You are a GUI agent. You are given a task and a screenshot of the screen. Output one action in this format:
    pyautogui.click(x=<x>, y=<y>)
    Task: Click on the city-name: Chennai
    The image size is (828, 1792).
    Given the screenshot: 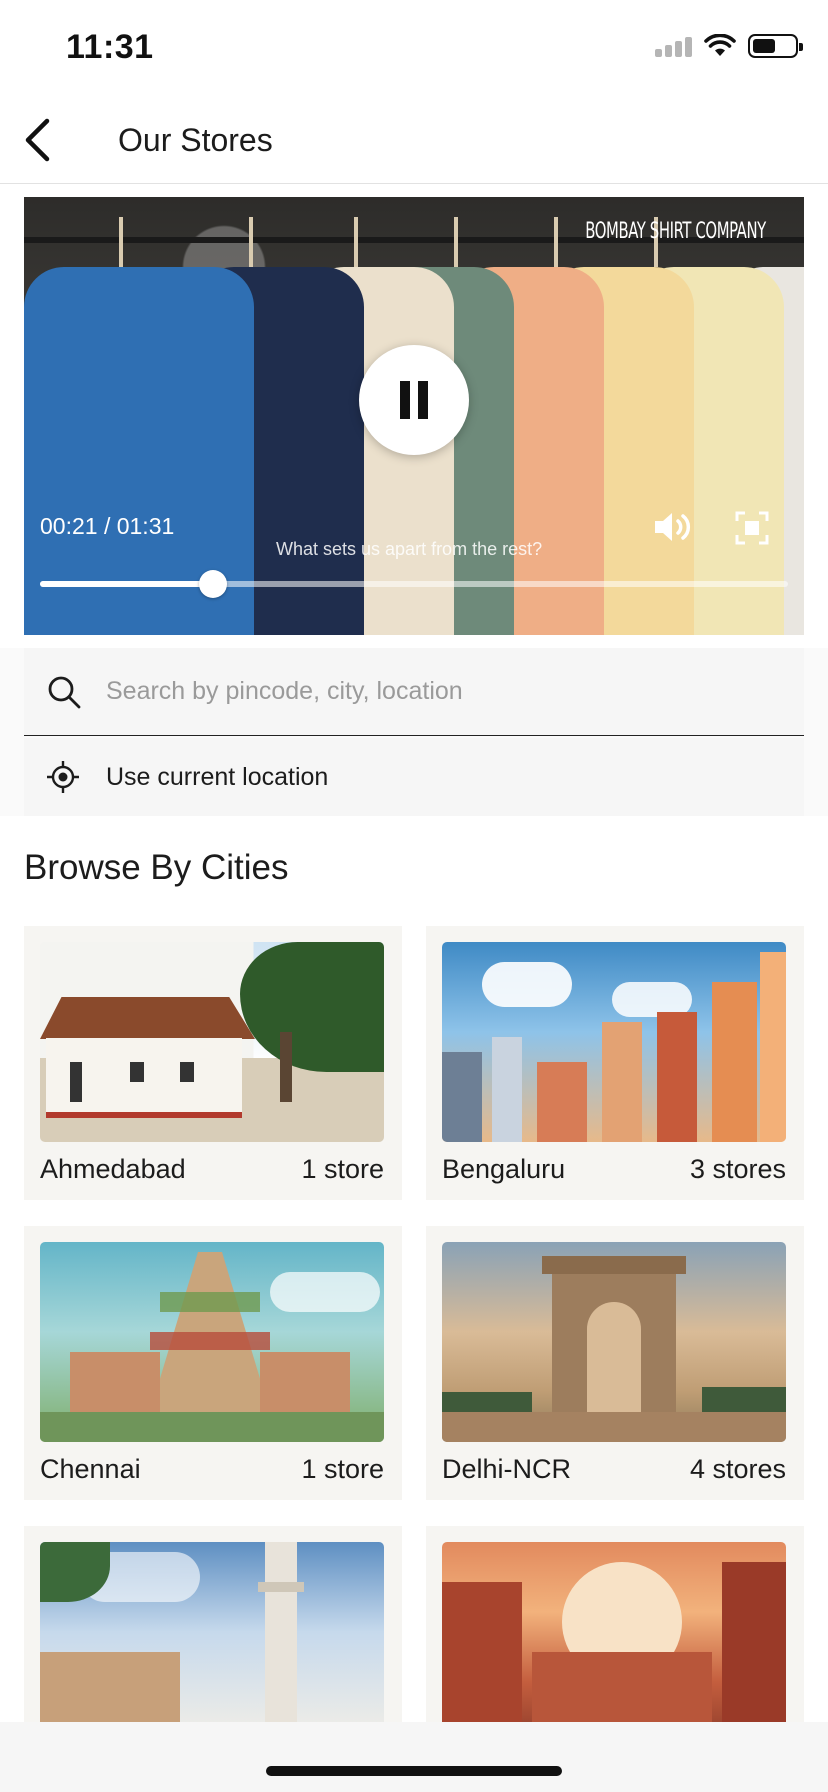 What is the action you would take?
    pyautogui.click(x=90, y=1469)
    